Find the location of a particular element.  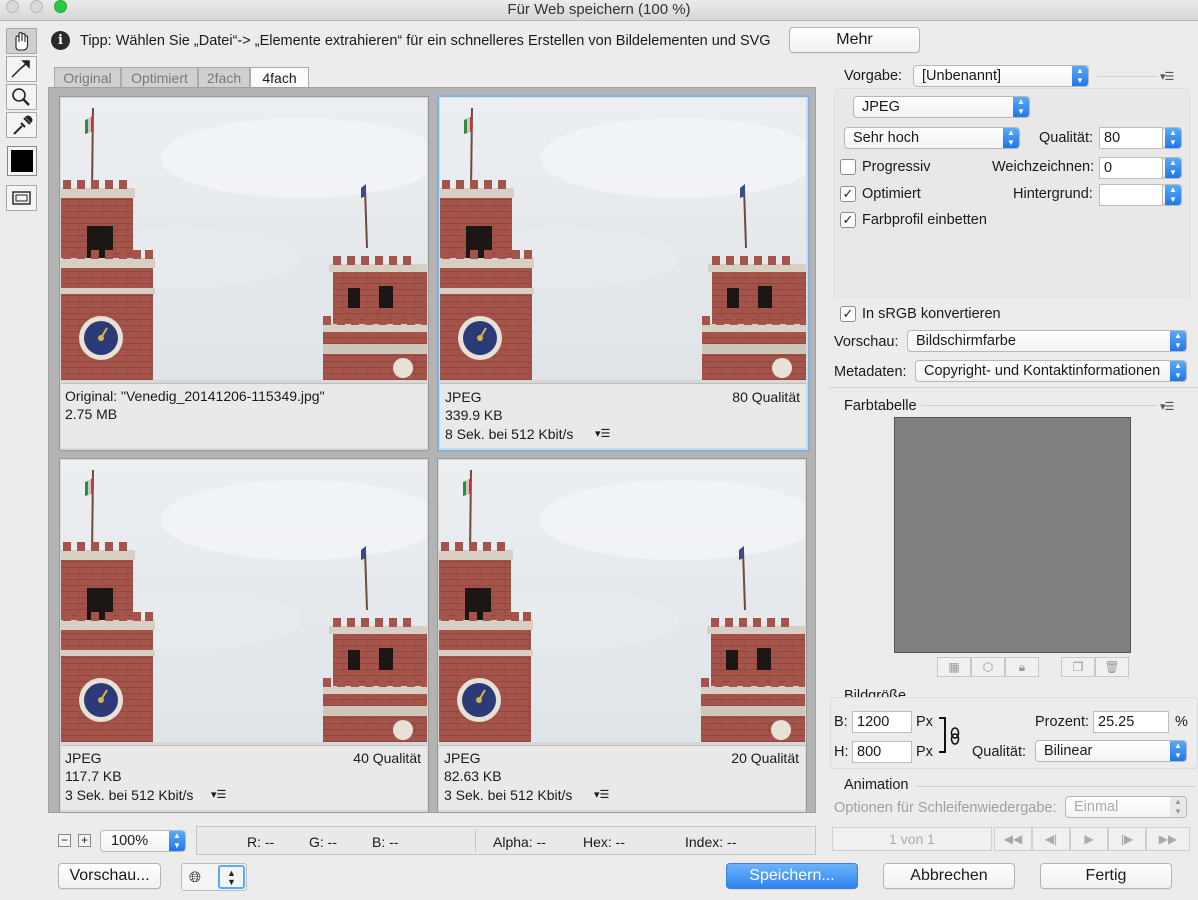

preset-menu-icon: ▾☰ is located at coordinates (1167, 76).